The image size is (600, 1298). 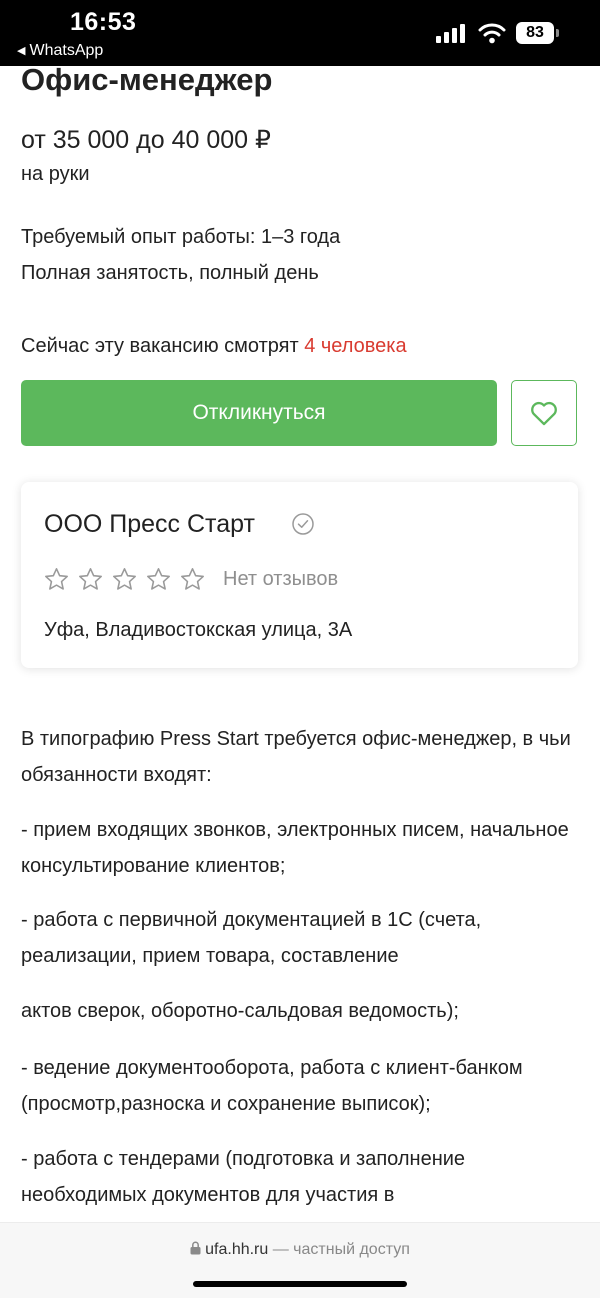 What do you see at coordinates (280, 579) in the screenshot?
I see `reviews-label: Нет отзывов` at bounding box center [280, 579].